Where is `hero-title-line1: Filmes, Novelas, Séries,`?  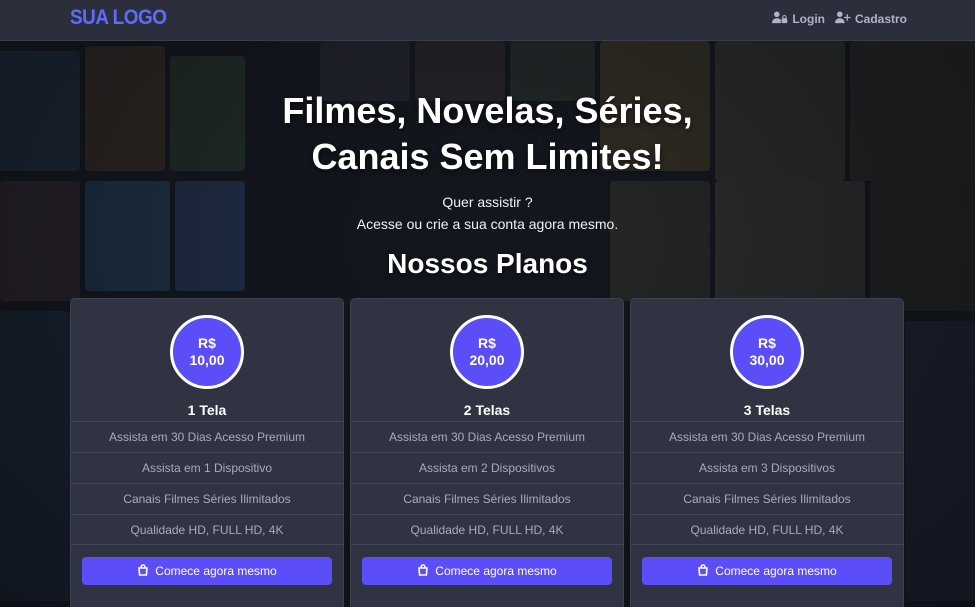
hero-title-line1: Filmes, Novelas, Séries, is located at coordinates (487, 110).